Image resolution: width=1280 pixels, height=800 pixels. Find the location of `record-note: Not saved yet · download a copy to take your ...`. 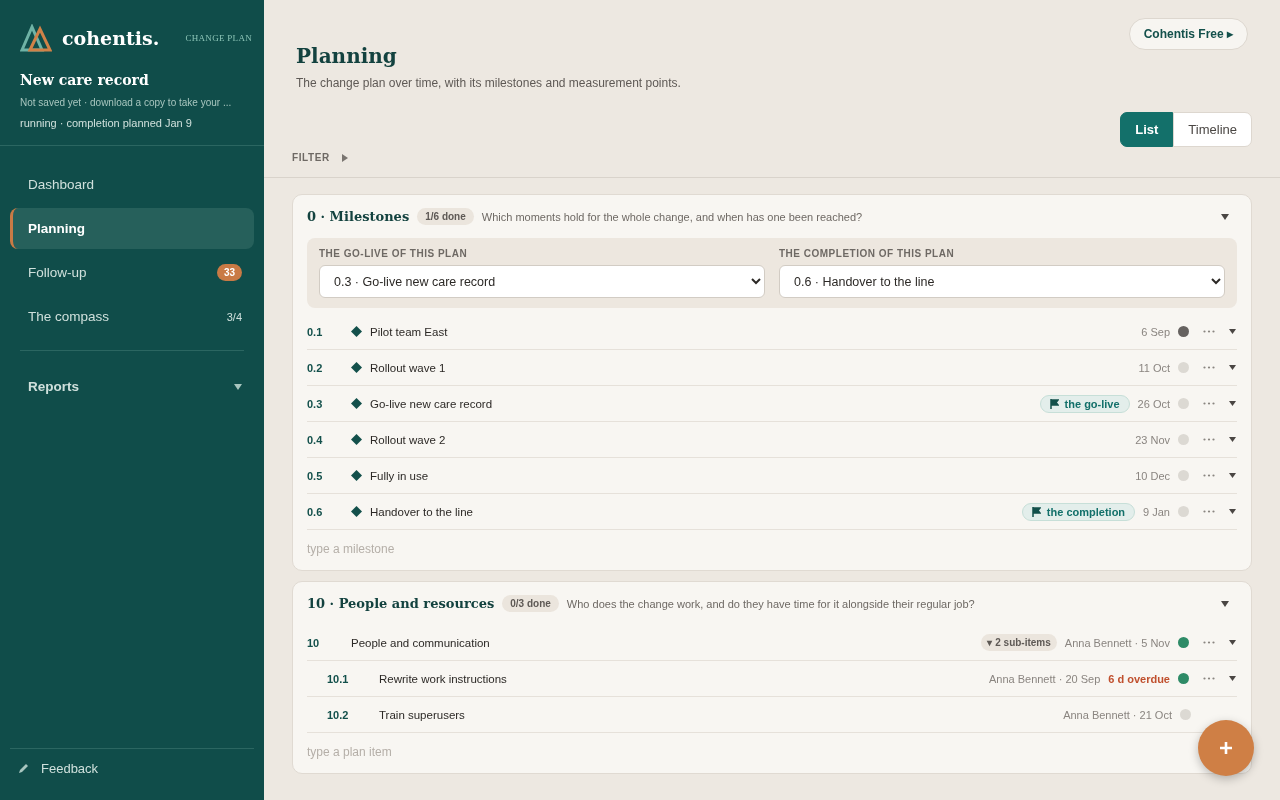

record-note: Not saved yet · download a copy to take your ... is located at coordinates (126, 102).